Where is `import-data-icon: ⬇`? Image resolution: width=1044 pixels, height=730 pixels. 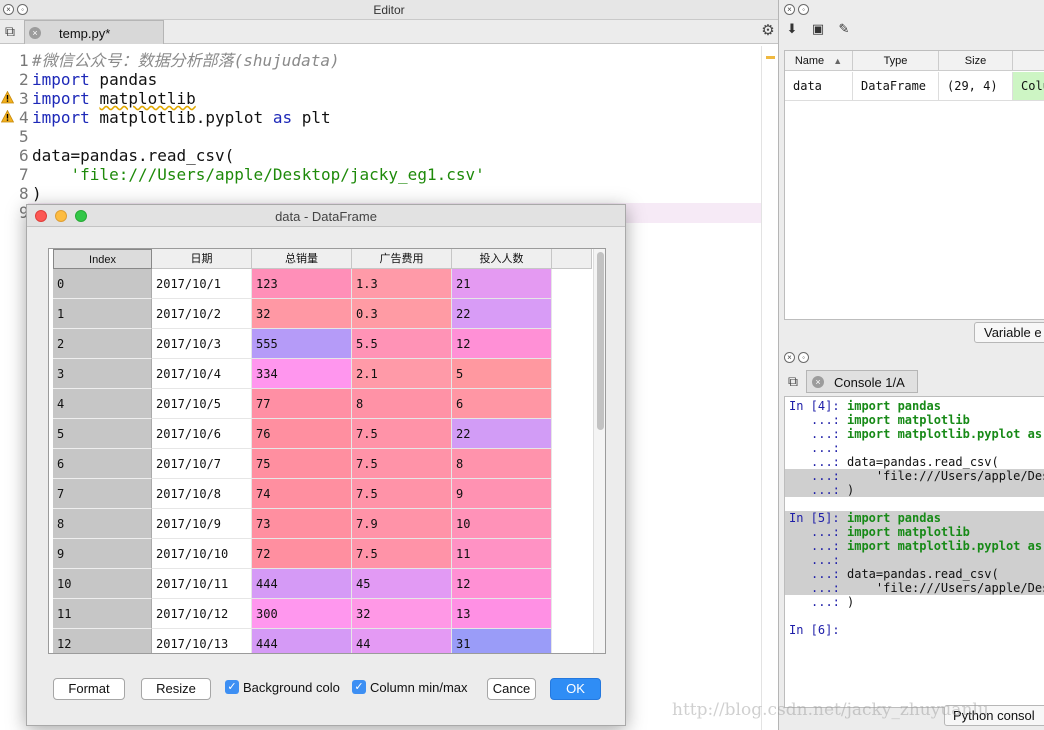 import-data-icon: ⬇ is located at coordinates (792, 29).